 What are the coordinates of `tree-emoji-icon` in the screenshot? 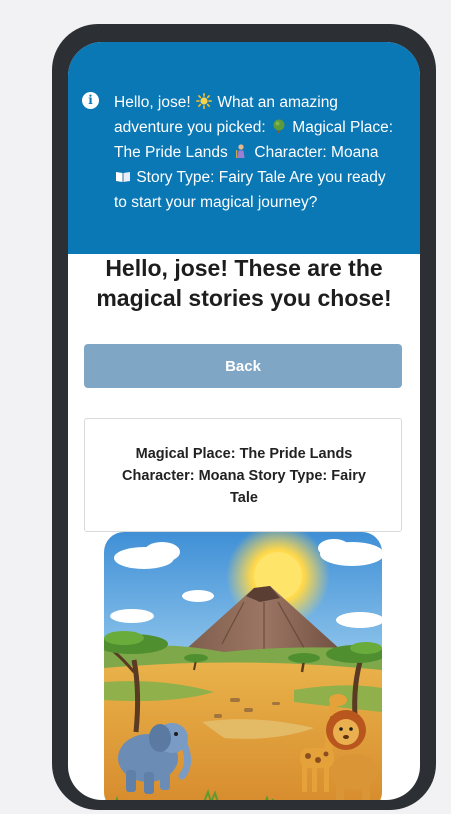 It's located at (279, 126).